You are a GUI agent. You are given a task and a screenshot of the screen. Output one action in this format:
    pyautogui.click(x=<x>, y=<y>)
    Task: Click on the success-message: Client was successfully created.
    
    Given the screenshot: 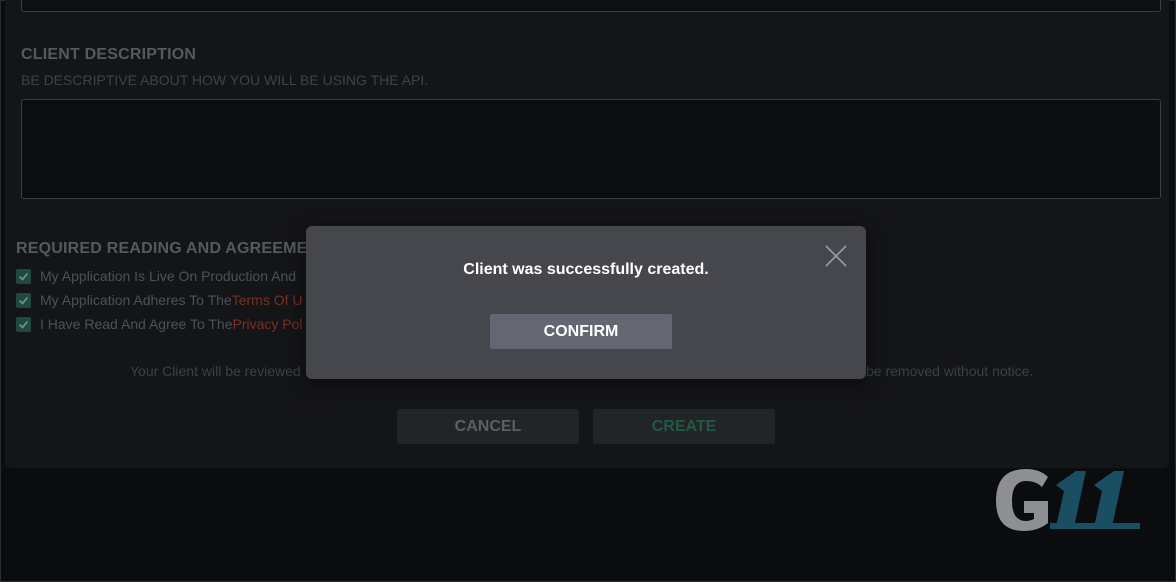 What is the action you would take?
    pyautogui.click(x=586, y=269)
    